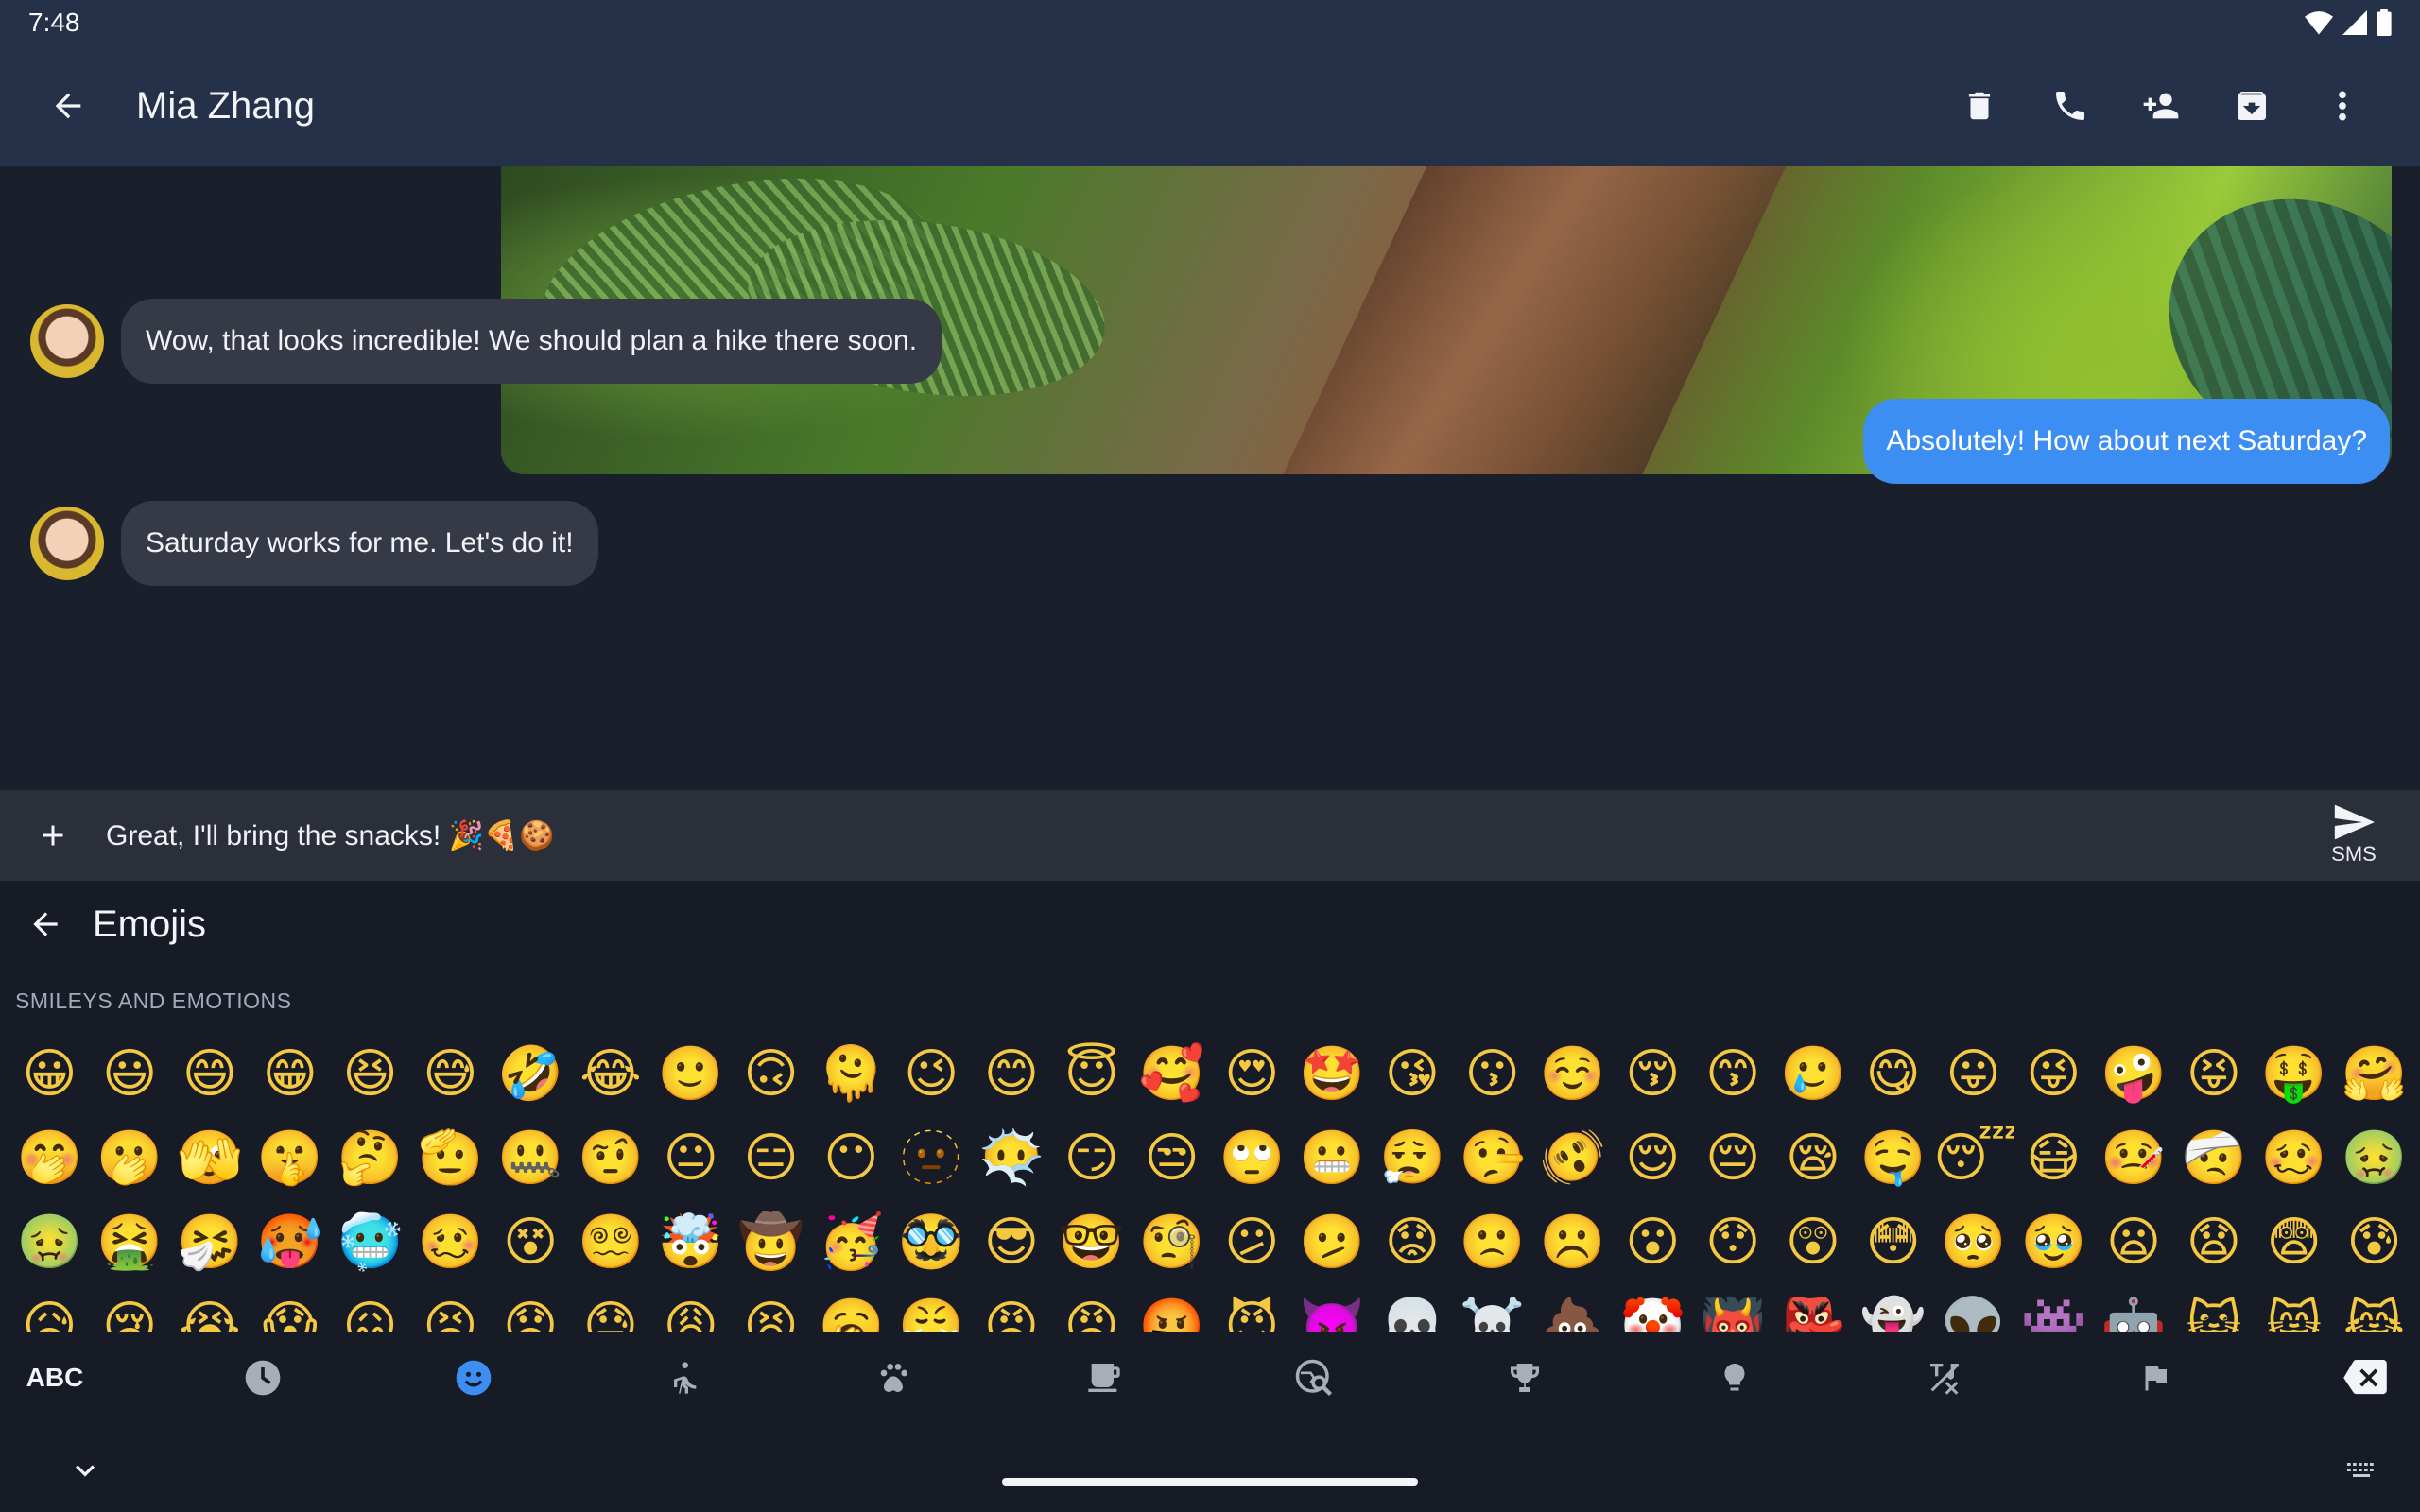 This screenshot has width=2420, height=1512. What do you see at coordinates (1492, 1074) in the screenshot?
I see `emoji-key: 😗` at bounding box center [1492, 1074].